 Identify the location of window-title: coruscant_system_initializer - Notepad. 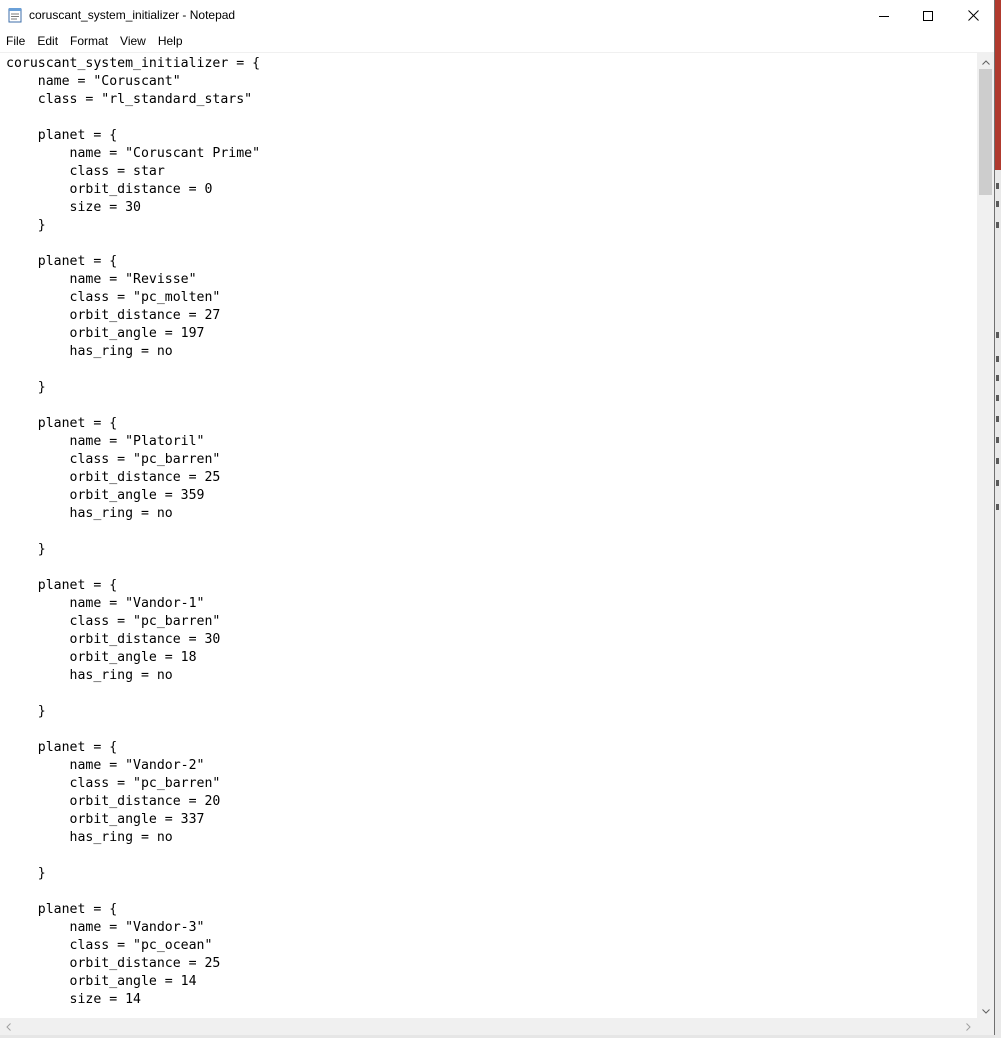
(132, 15).